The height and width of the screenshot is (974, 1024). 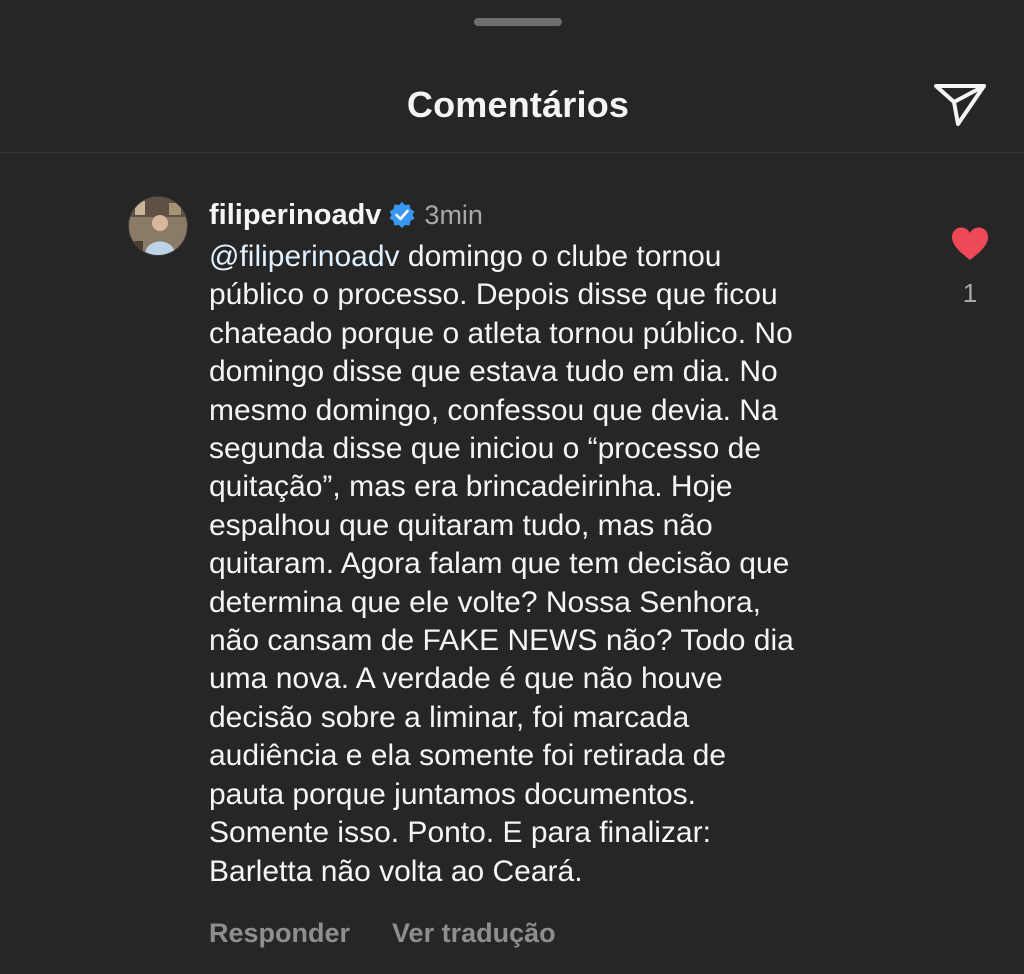 I want to click on reply-button: Responder, so click(x=279, y=933).